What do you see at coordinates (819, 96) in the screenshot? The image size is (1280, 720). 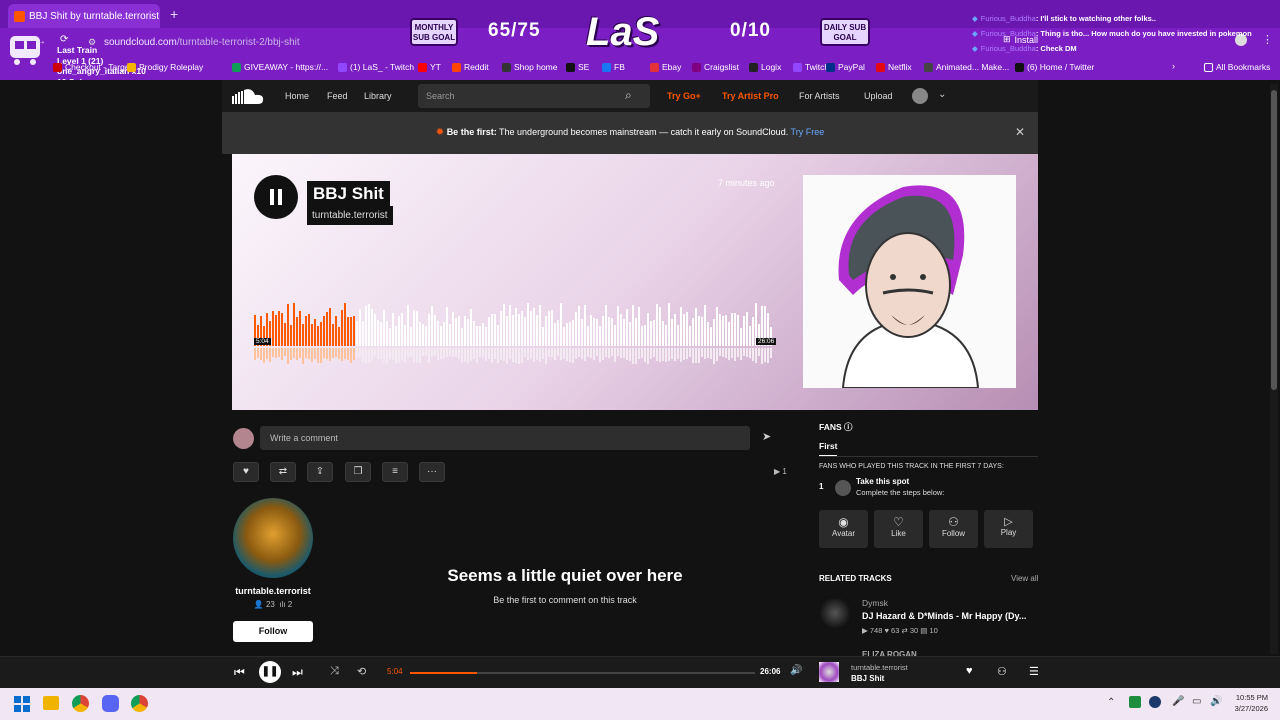 I see `for-artists-link: For Artists` at bounding box center [819, 96].